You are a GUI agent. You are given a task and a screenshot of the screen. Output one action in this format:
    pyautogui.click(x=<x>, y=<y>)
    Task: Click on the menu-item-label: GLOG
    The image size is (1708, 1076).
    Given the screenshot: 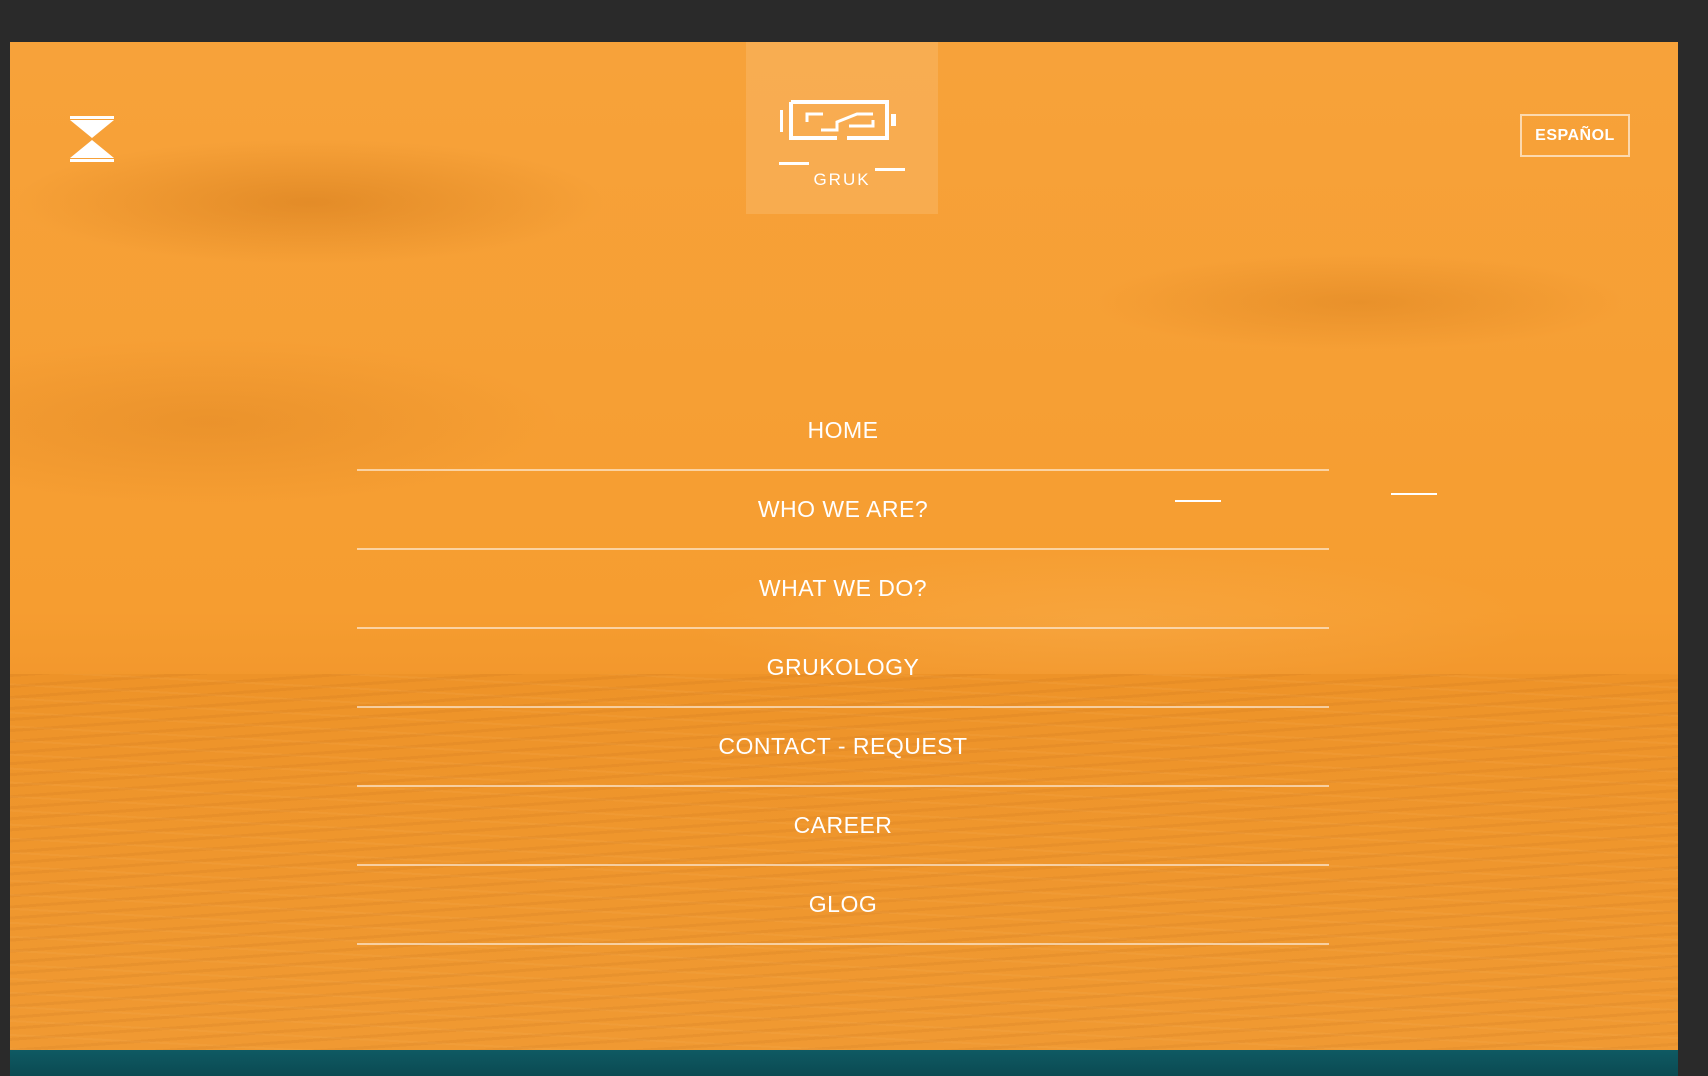 What is the action you would take?
    pyautogui.click(x=843, y=904)
    